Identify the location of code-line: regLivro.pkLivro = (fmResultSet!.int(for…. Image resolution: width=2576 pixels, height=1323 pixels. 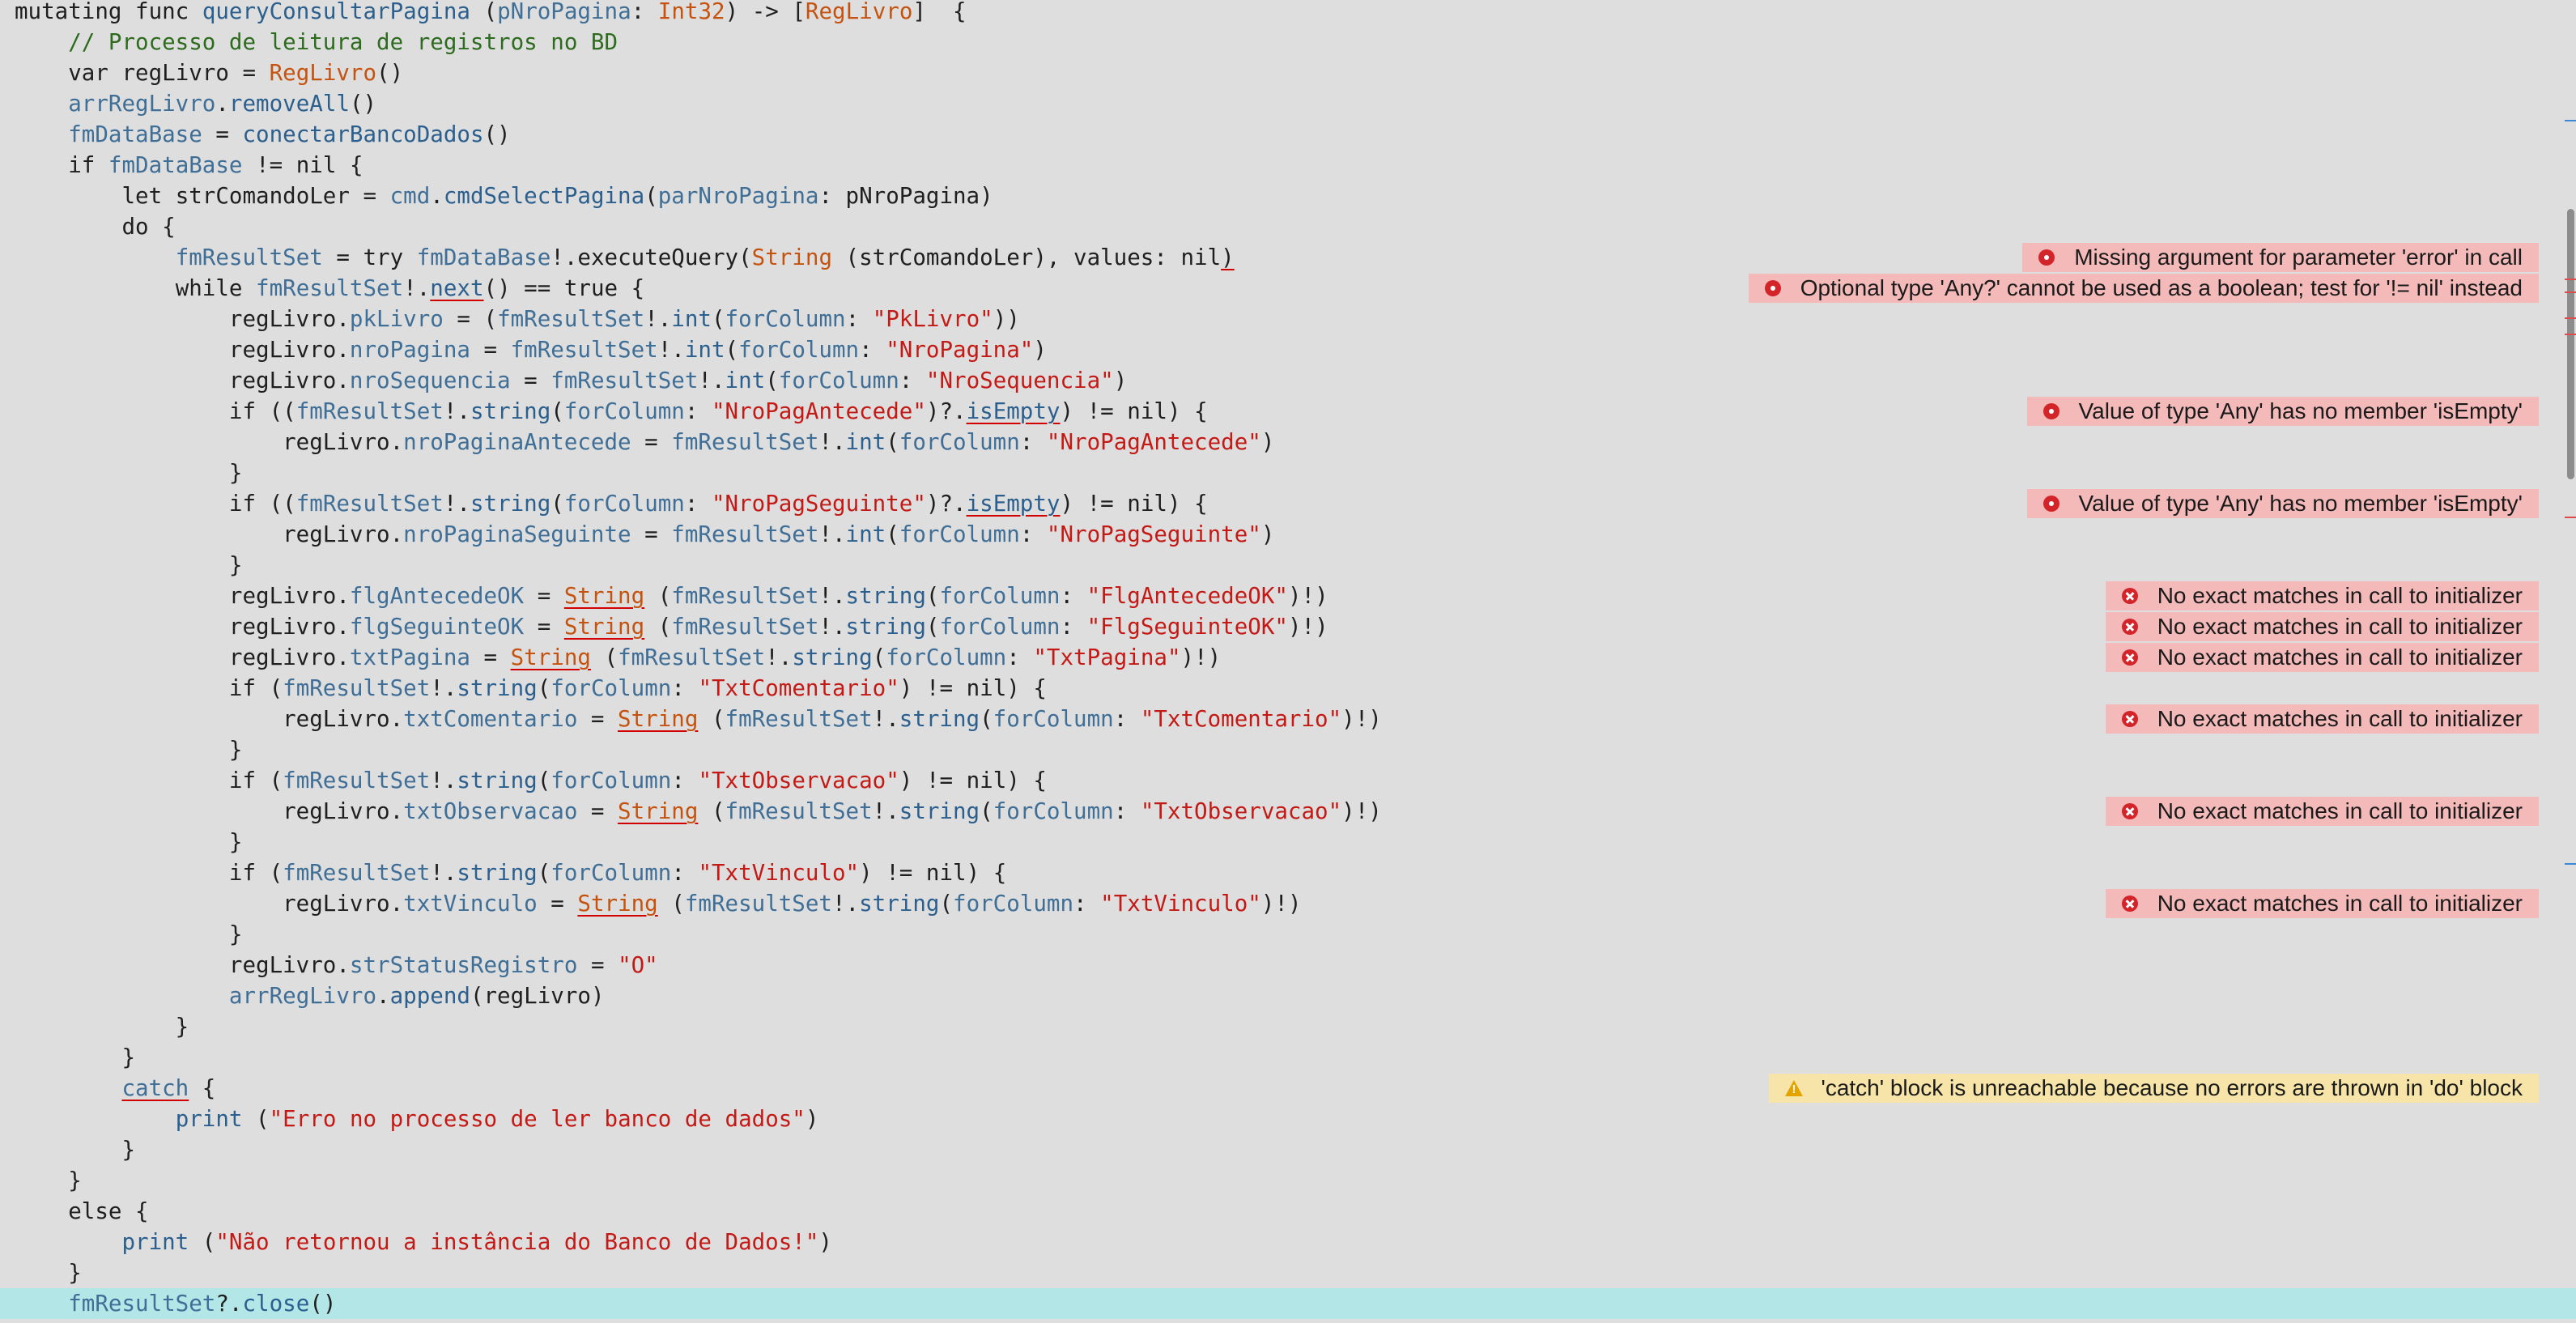
(1288, 319).